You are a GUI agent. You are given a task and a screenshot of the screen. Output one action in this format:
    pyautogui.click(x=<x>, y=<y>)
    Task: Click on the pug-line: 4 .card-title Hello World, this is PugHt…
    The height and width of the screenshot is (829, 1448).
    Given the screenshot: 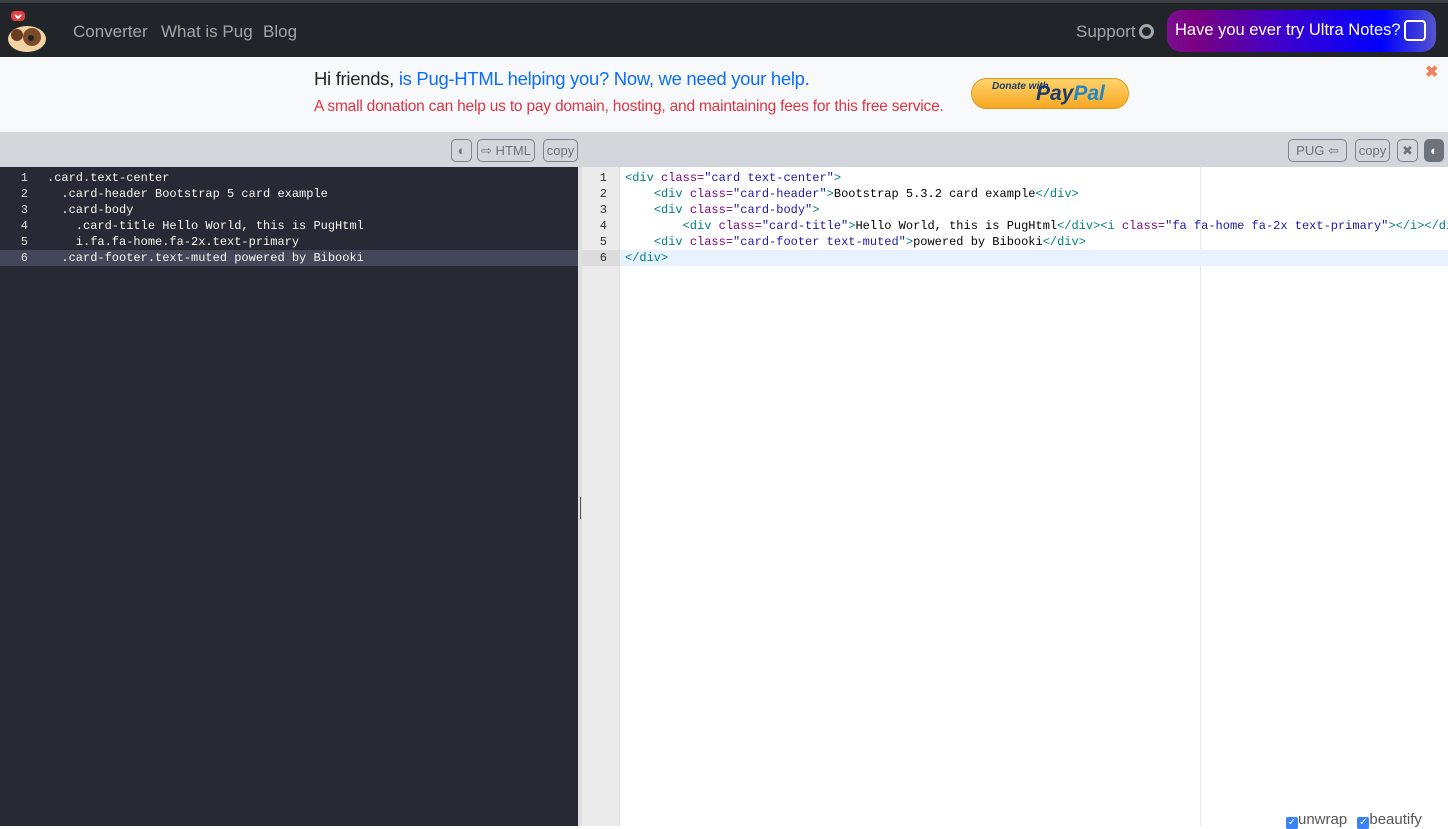 What is the action you would take?
    pyautogui.click(x=289, y=226)
    